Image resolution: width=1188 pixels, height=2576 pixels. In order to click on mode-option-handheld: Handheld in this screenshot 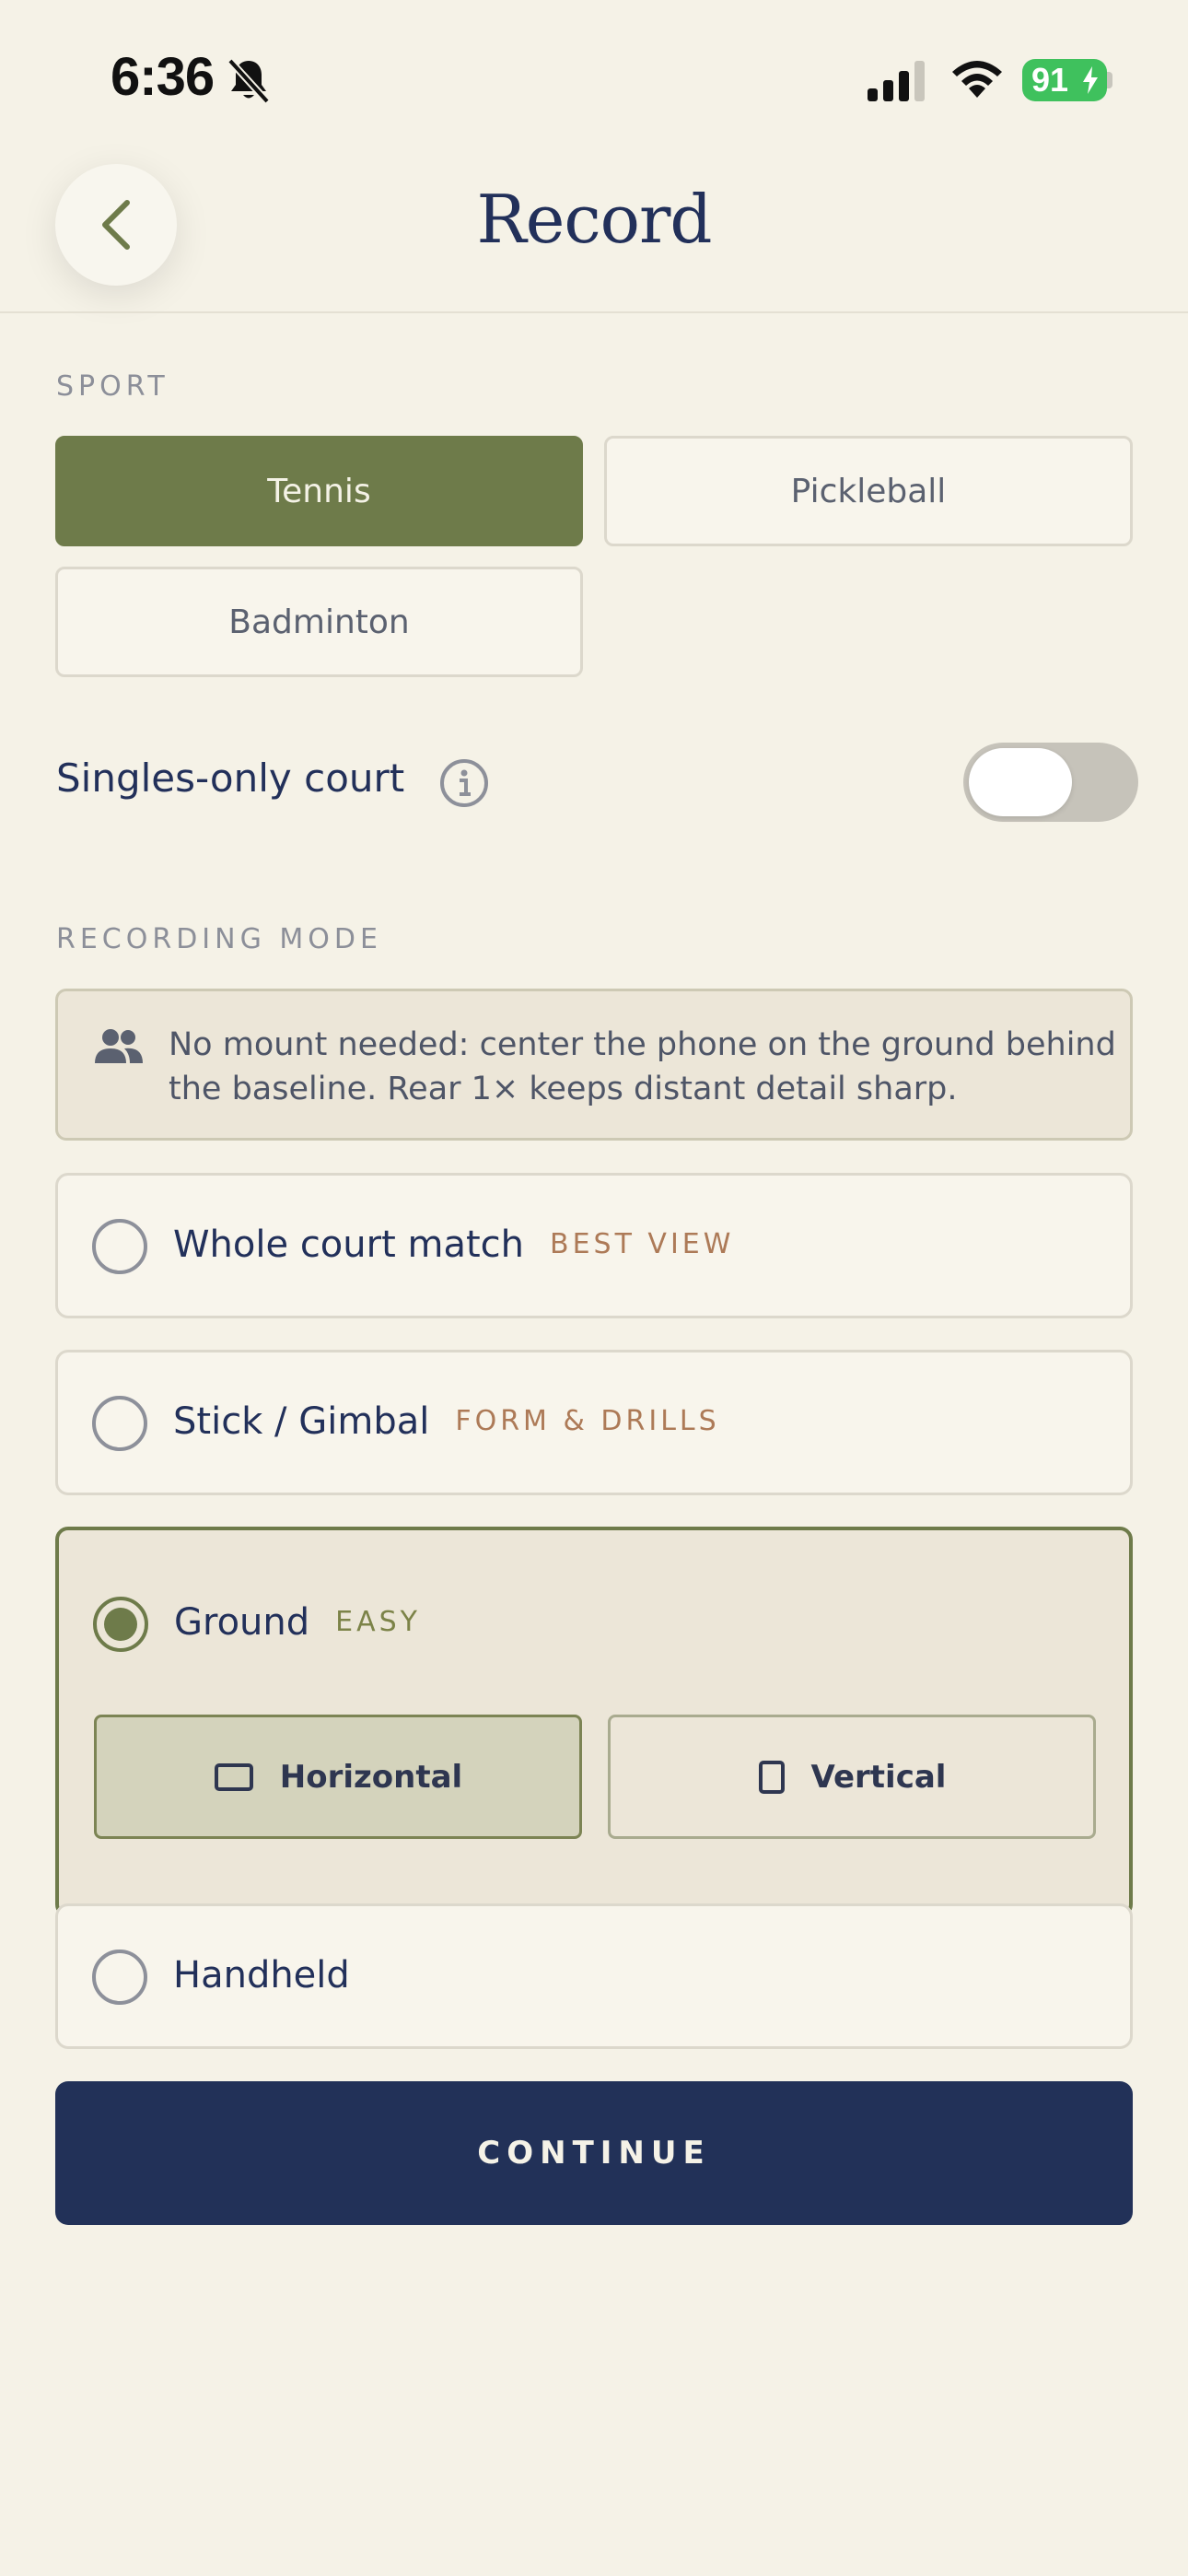, I will do `click(594, 1976)`.